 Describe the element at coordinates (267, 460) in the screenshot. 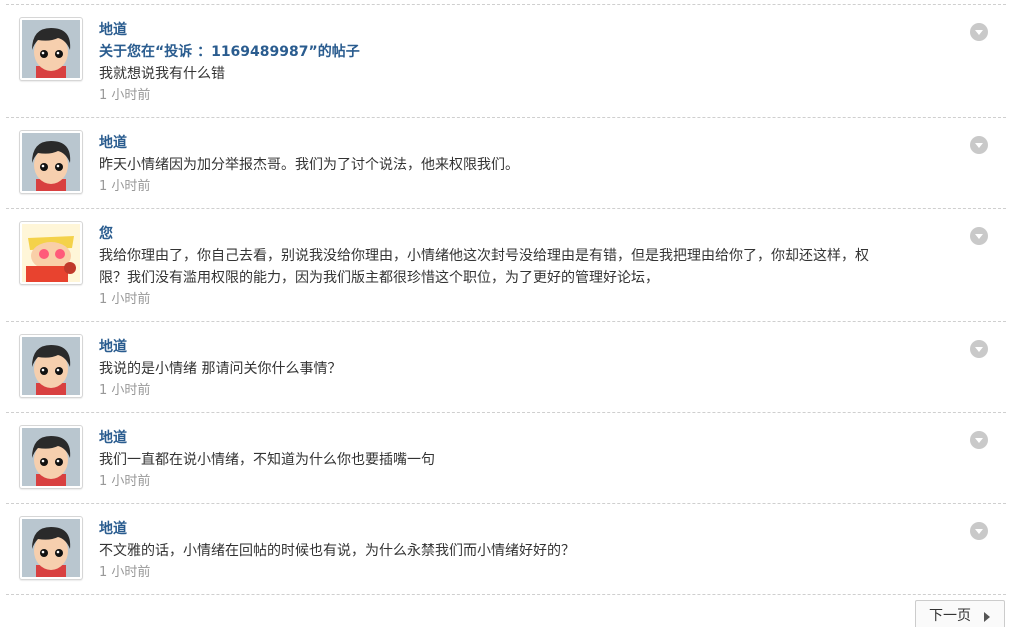

I see `message-text: 我们一直都在说小情绪，不知道为什么你也要插嘴一句` at that location.